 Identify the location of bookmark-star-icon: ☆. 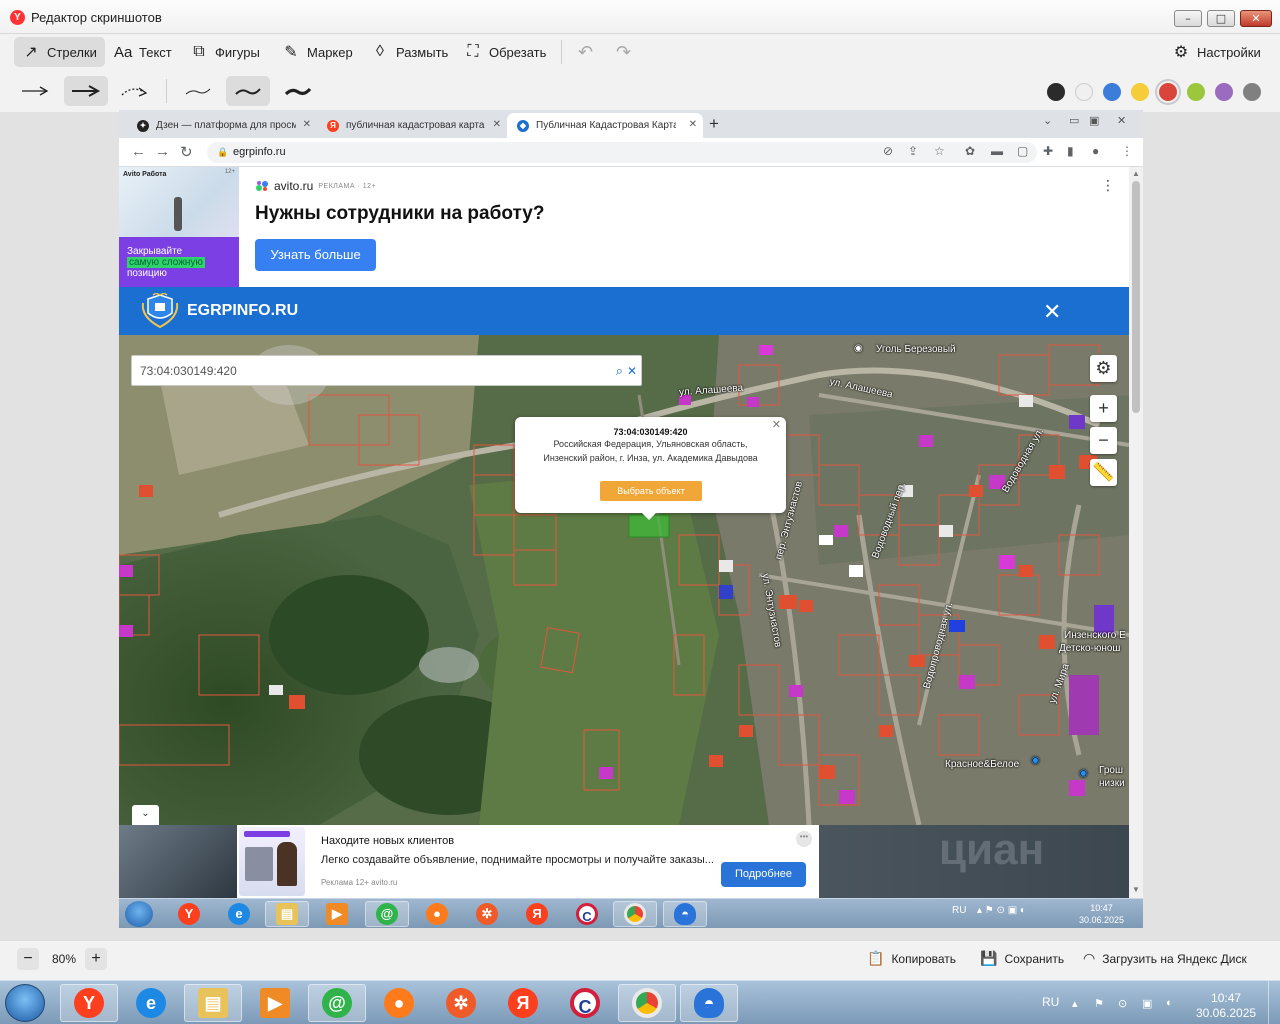
(939, 151).